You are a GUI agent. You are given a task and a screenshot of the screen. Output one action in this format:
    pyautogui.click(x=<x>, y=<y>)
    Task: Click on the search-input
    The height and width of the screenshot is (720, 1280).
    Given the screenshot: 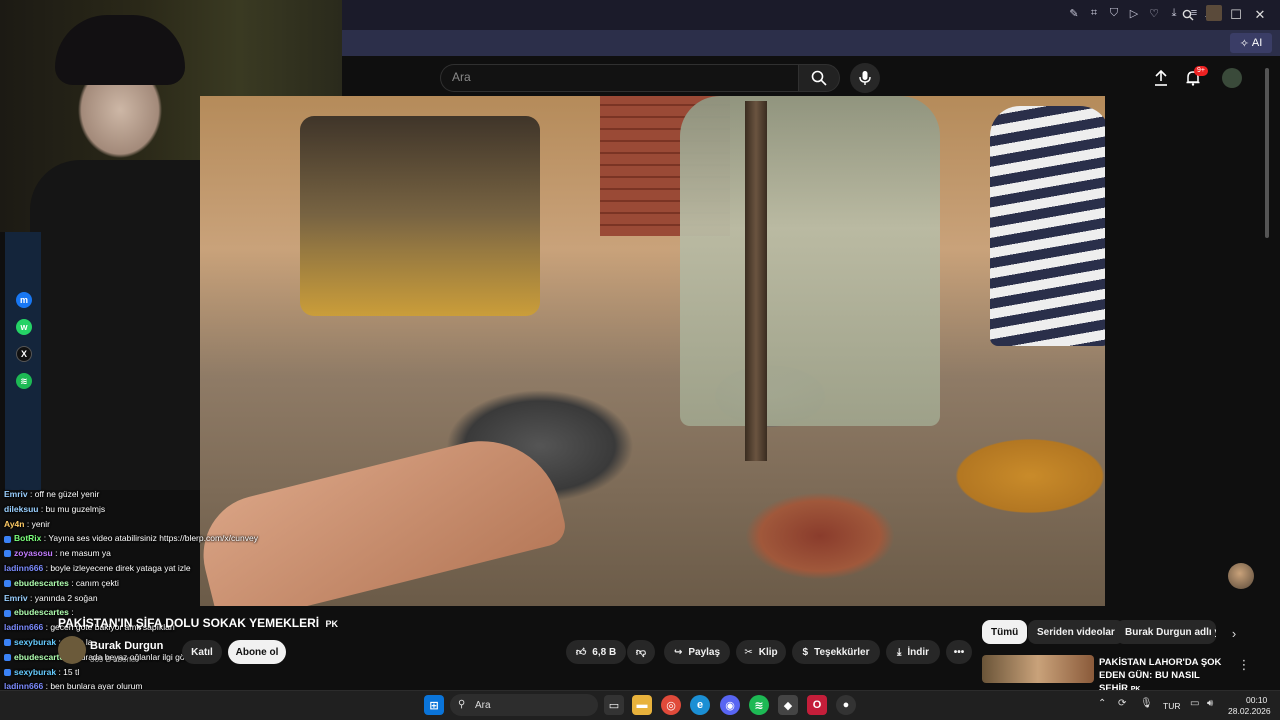 What is the action you would take?
    pyautogui.click(x=619, y=78)
    